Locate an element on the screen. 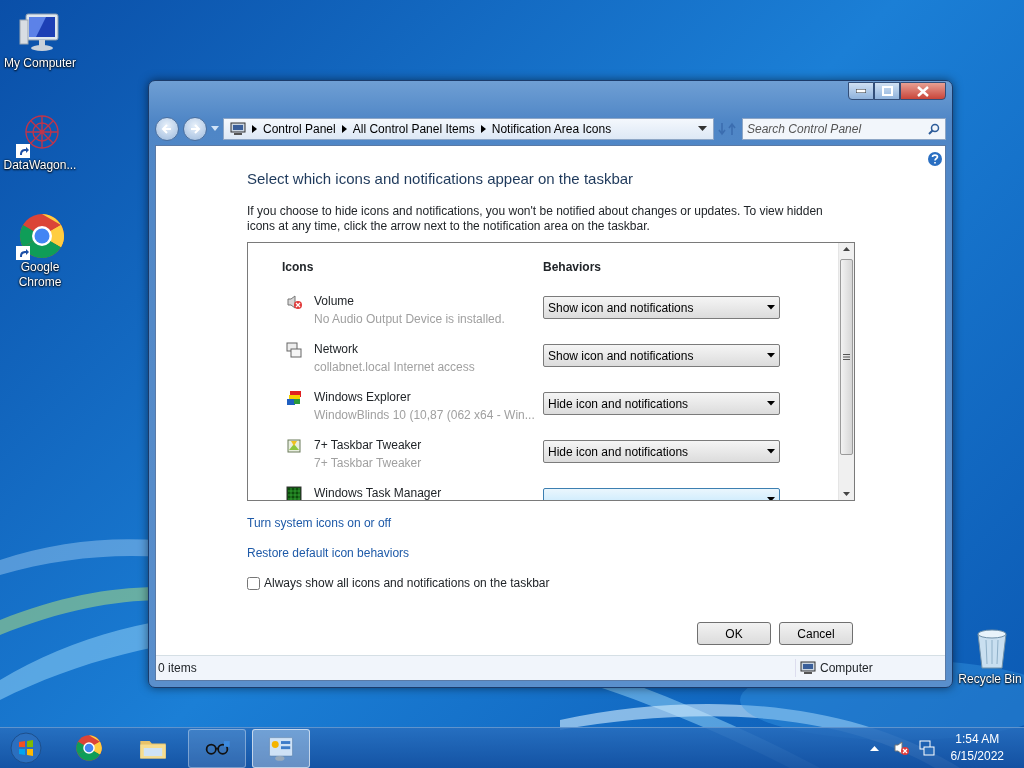  history-dropdown-icon is located at coordinates (215, 129).